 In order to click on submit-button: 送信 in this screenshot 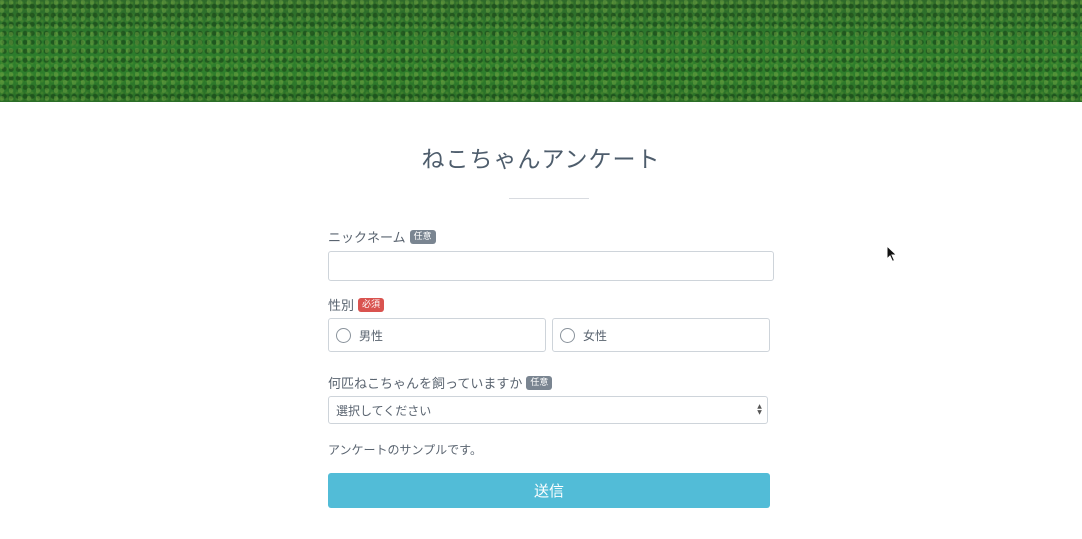, I will do `click(549, 490)`.